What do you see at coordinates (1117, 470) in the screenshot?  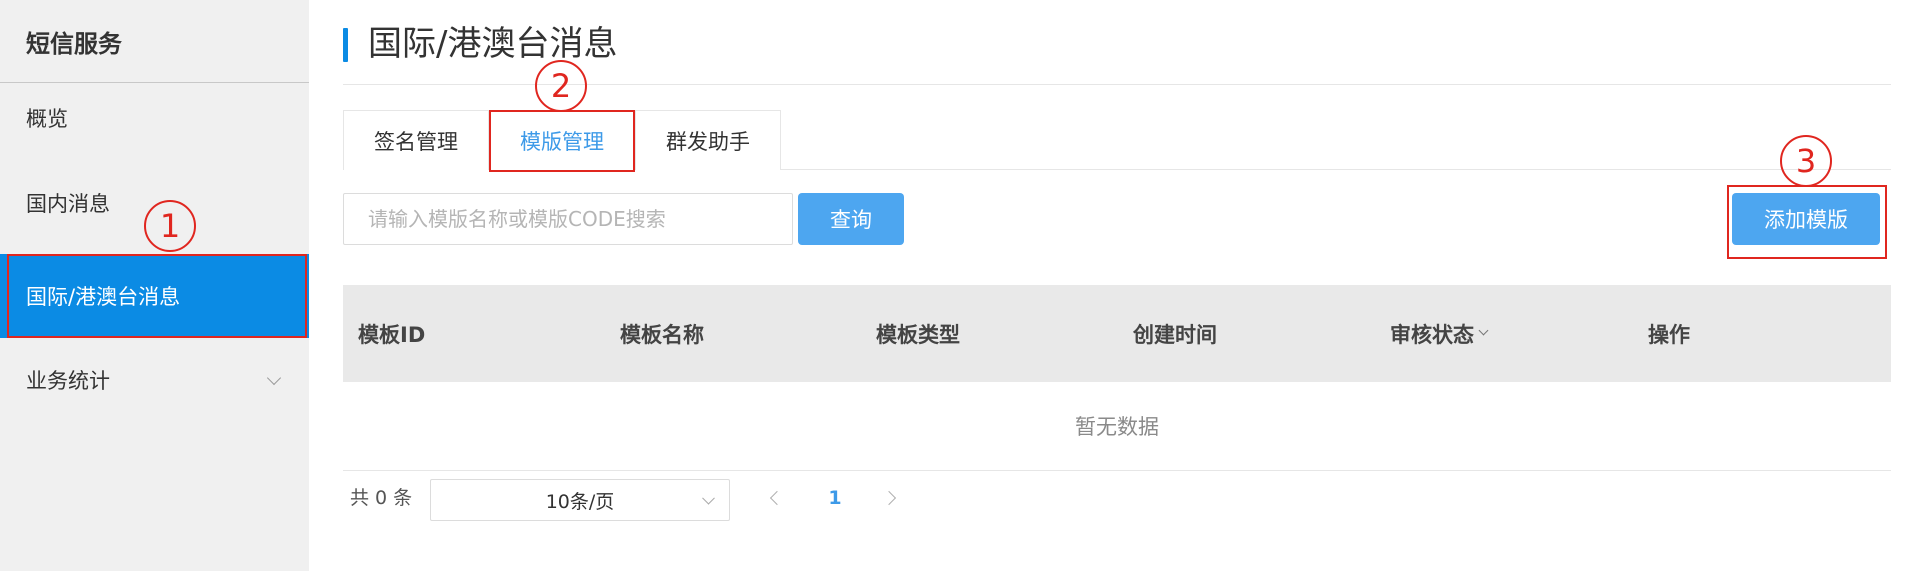 I see `divider` at bounding box center [1117, 470].